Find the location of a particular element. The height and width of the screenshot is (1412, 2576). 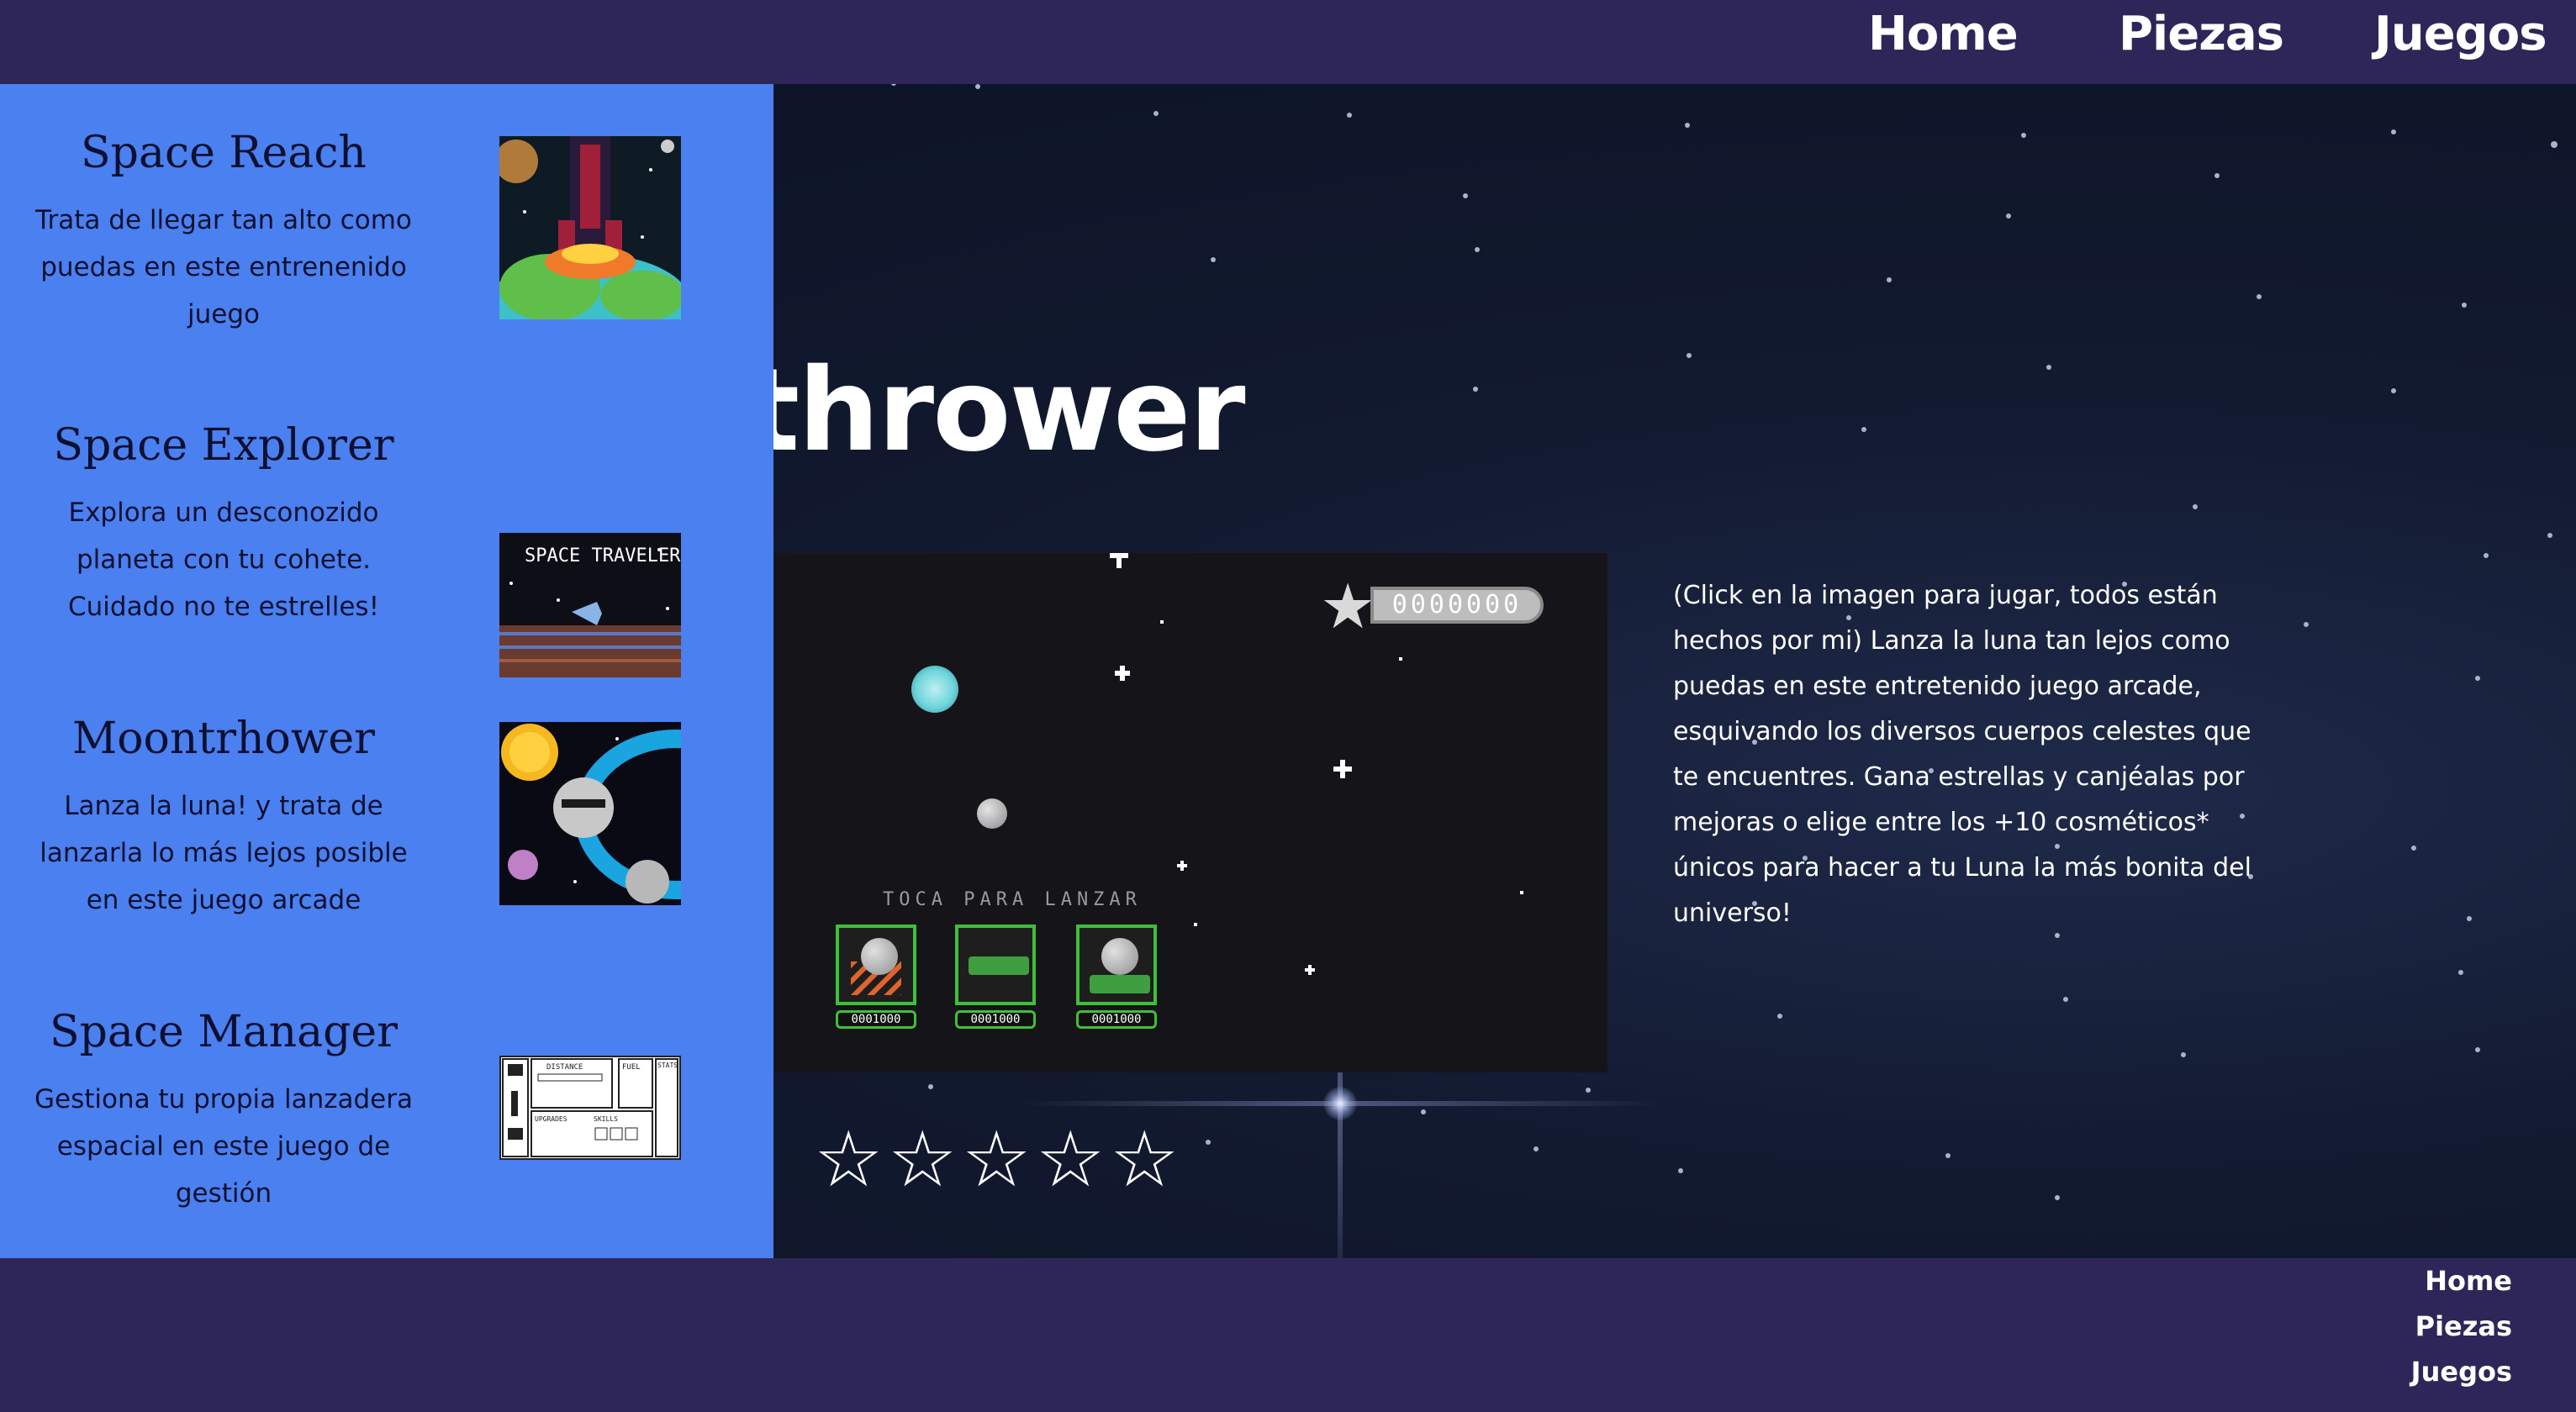

spaceship-pixel-icon: SPACE TRAVELER is located at coordinates (590, 605).